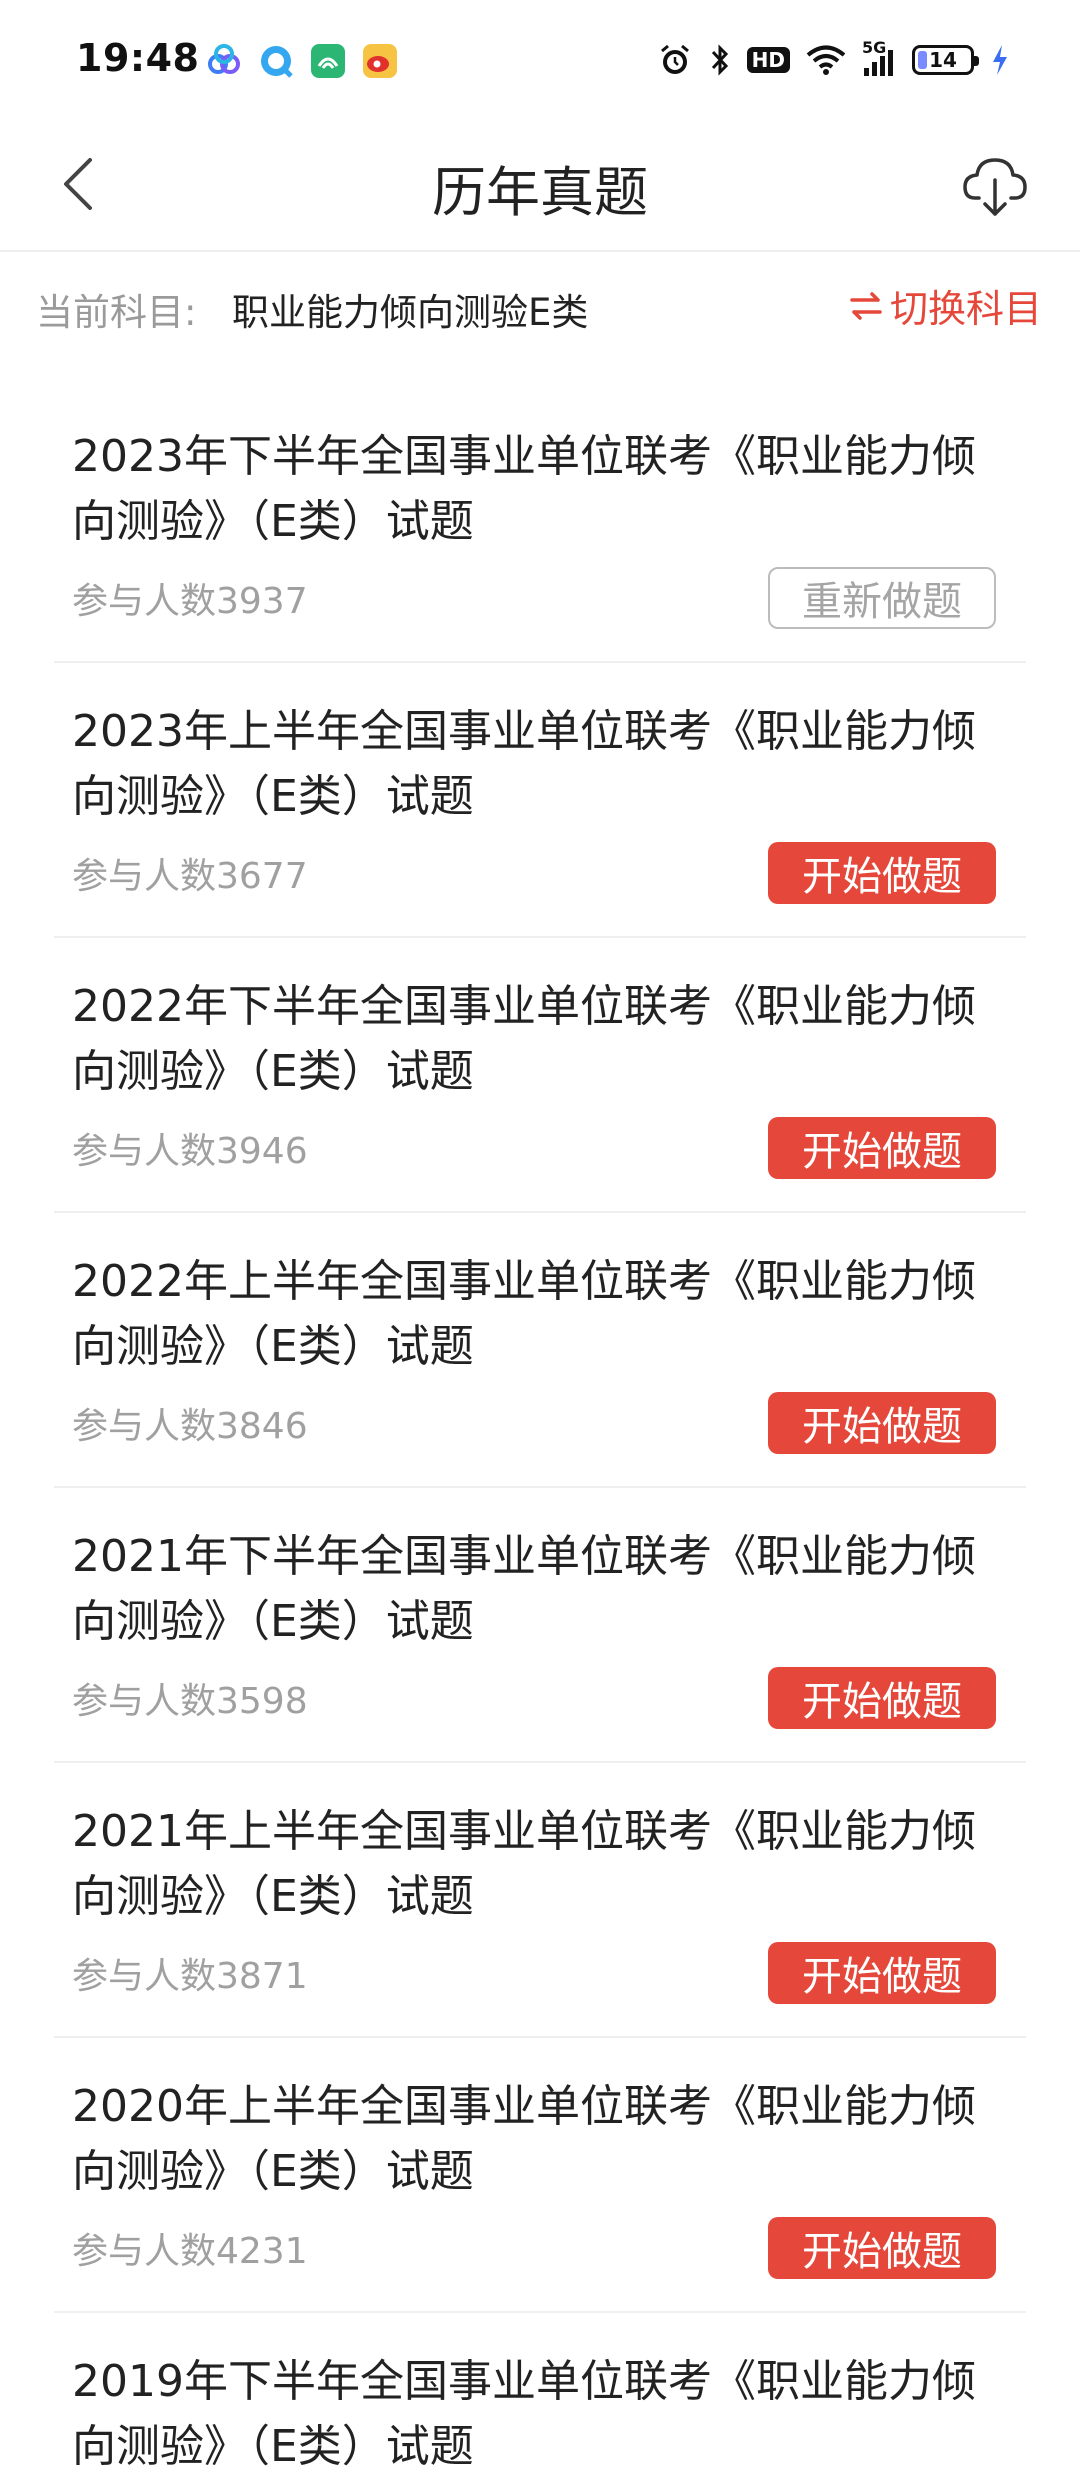  Describe the element at coordinates (116, 312) in the screenshot. I see `subject-label: 当前科目:` at that location.